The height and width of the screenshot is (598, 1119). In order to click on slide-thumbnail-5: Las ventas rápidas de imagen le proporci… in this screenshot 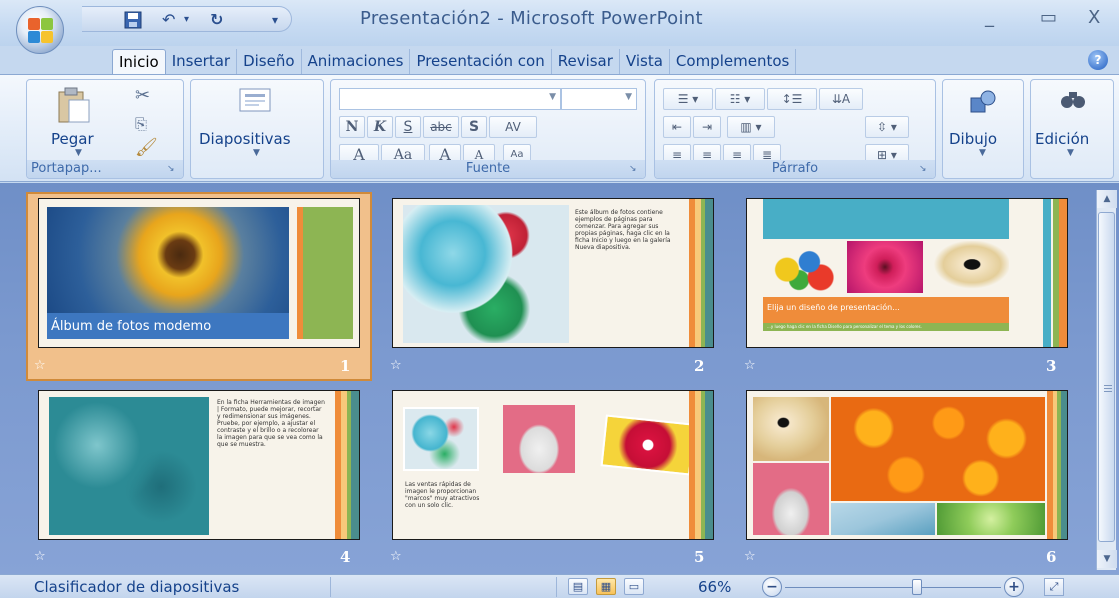, I will do `click(553, 465)`.